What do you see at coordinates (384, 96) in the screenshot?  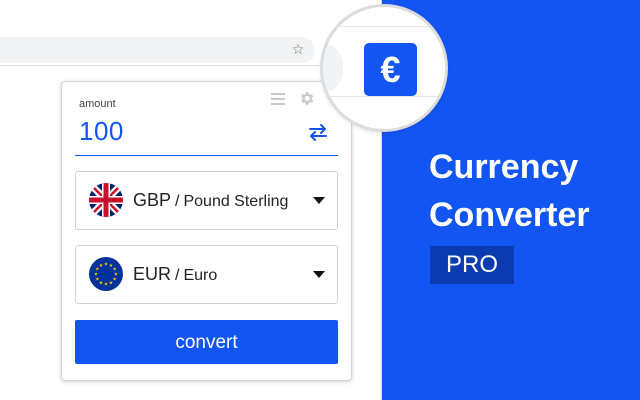 I see `magnifier-divider` at bounding box center [384, 96].